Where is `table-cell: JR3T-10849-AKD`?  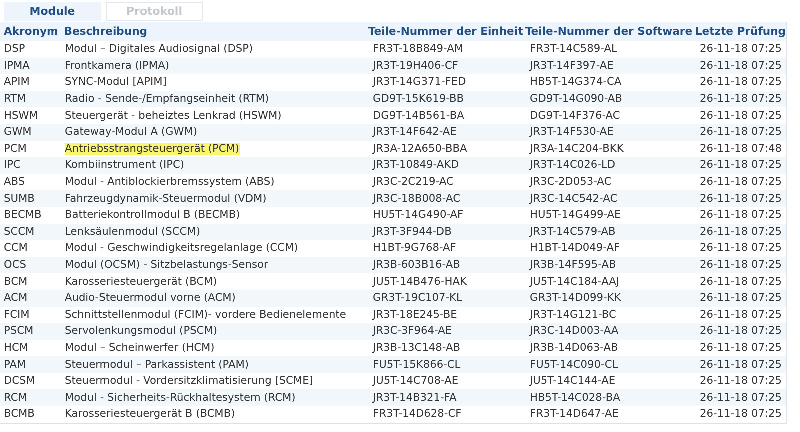 table-cell: JR3T-10849-AKD is located at coordinates (416, 165).